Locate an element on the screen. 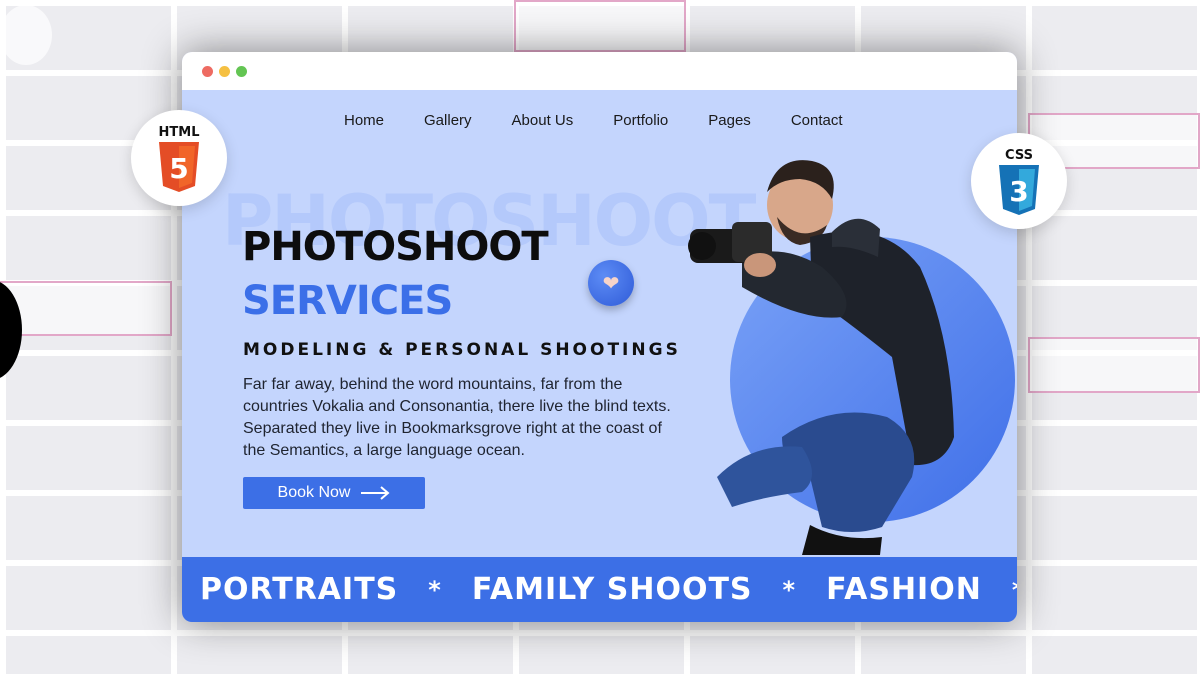 Image resolution: width=1200 pixels, height=674 pixels. ribbon-item-fashion: FASHION is located at coordinates (904, 589).